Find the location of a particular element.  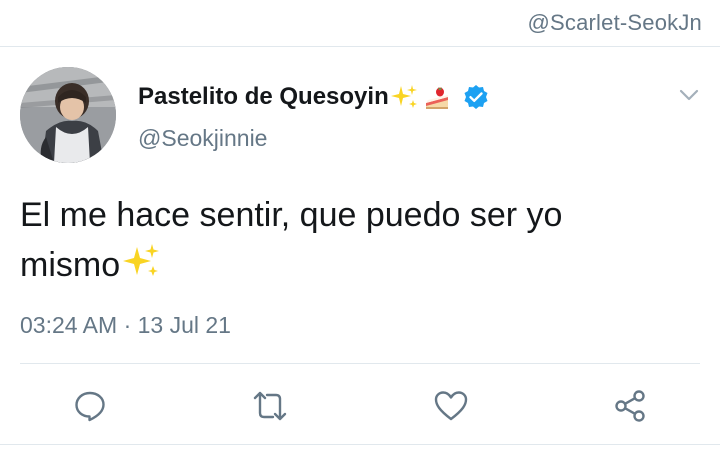

tweet-text-line-1: El me hace sentir, que puedo ser yo is located at coordinates (291, 215).